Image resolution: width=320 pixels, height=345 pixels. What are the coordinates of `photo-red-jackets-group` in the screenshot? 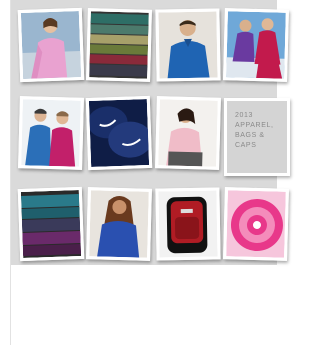 It's located at (256, 45).